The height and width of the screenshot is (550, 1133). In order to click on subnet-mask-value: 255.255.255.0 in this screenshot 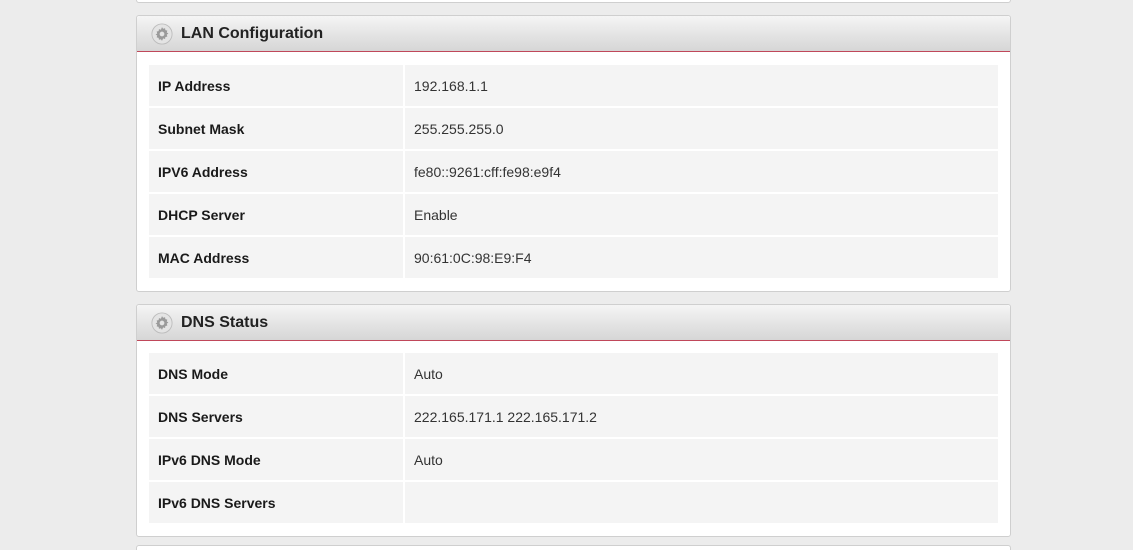, I will do `click(701, 128)`.